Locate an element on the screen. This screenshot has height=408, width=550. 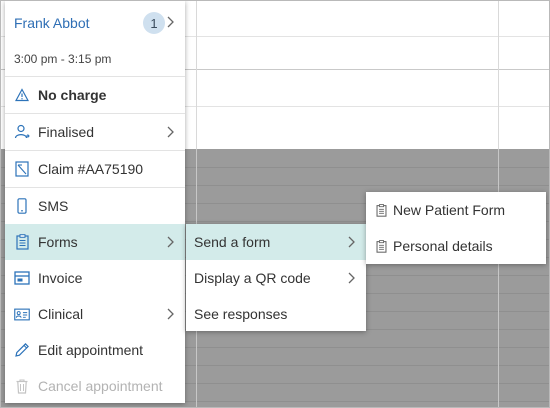
pencil-icon is located at coordinates (22, 350).